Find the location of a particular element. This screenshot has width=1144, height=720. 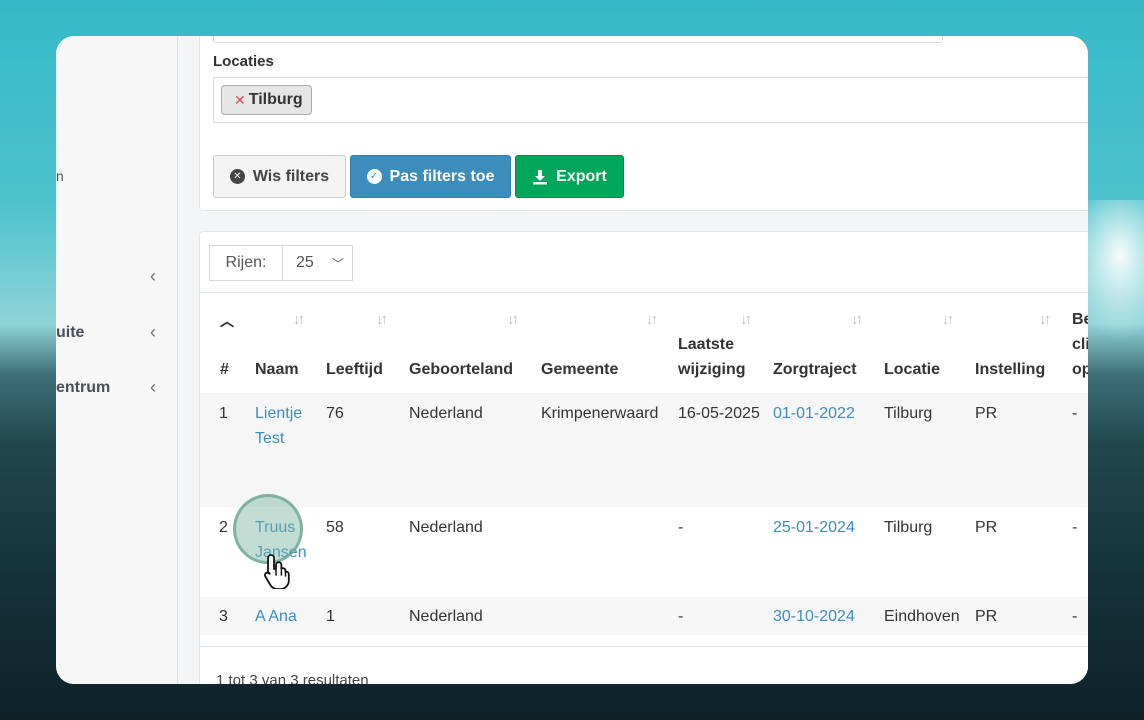

patient-name-link: Test is located at coordinates (269, 438).